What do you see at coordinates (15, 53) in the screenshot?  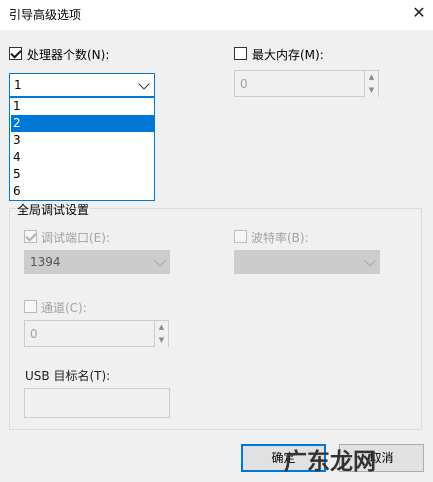 I see `processors-checkbox` at bounding box center [15, 53].